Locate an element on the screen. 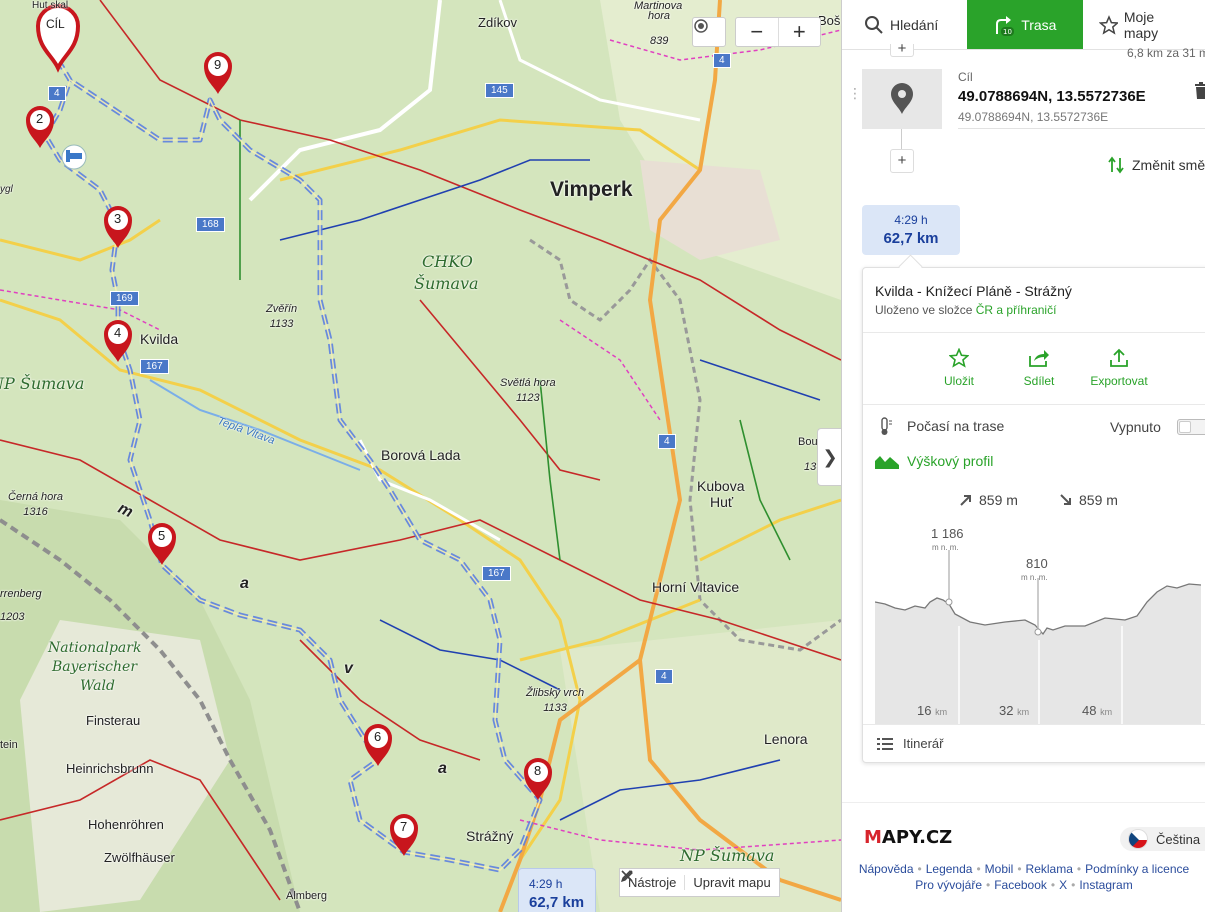  route-variant-pill: 4:29 h 62,7 km is located at coordinates (911, 230).